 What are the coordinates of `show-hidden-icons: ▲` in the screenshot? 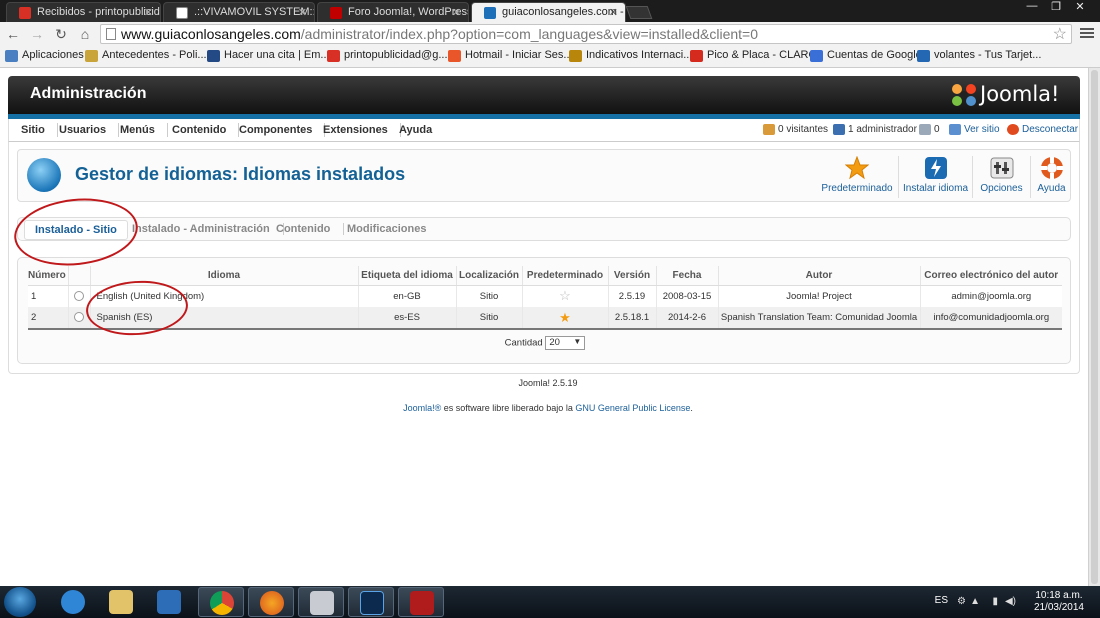 It's located at (975, 601).